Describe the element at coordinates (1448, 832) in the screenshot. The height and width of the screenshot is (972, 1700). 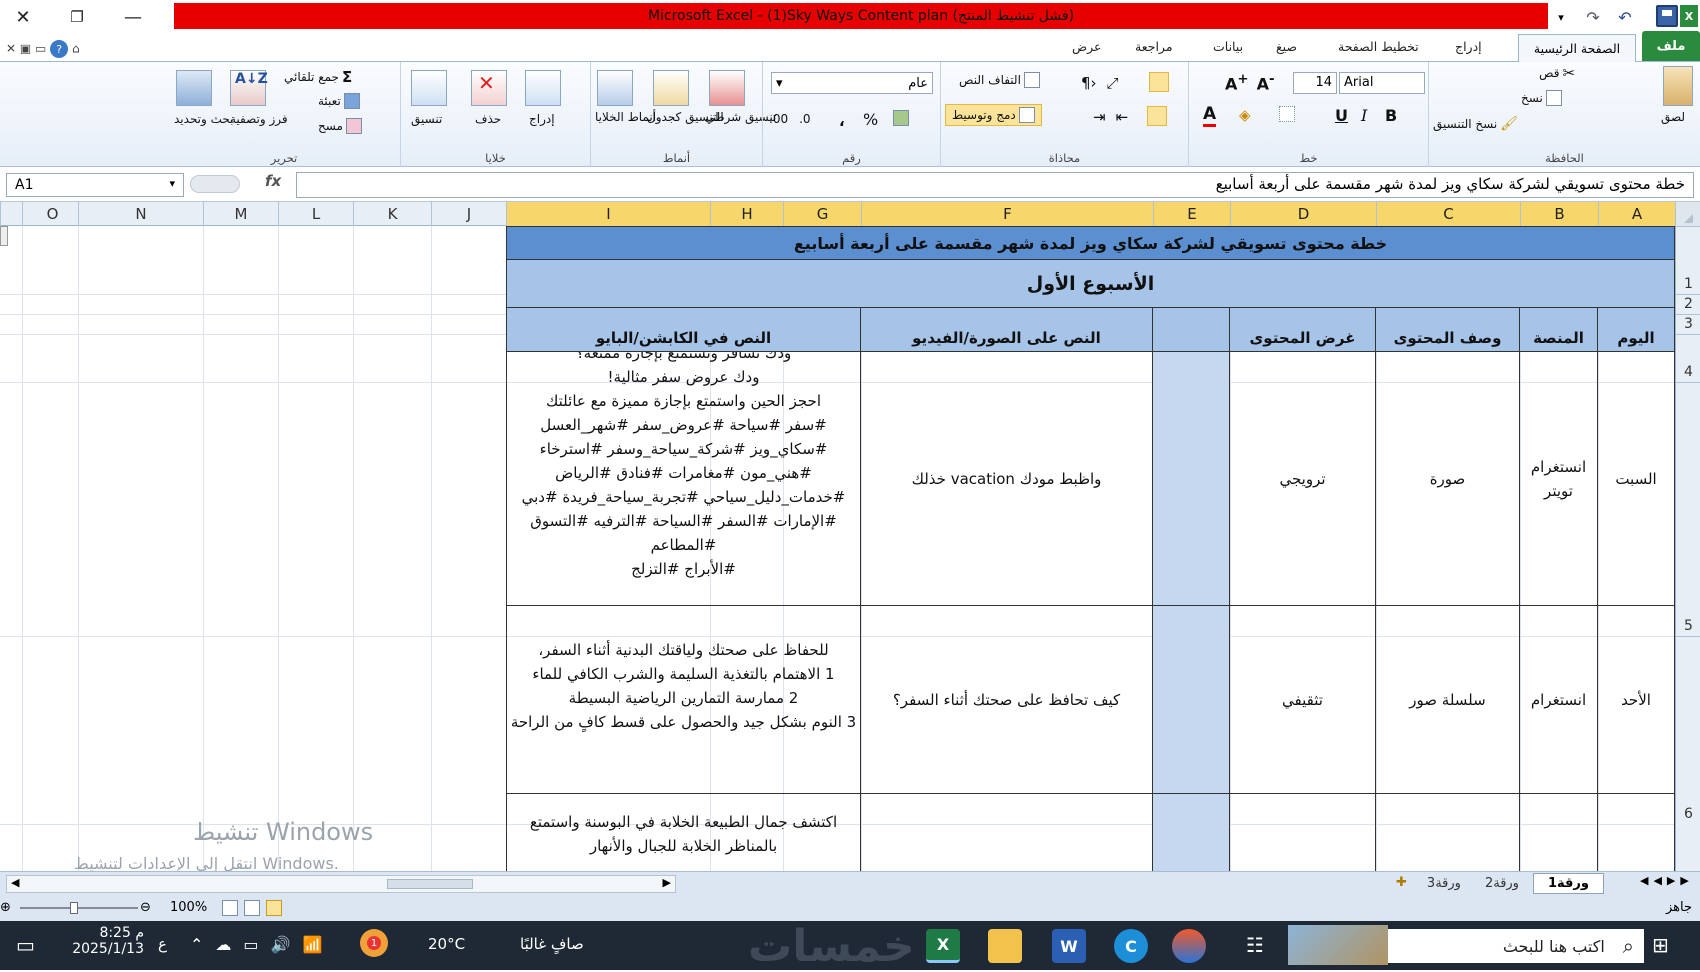
I see `cell-r7-C` at that location.